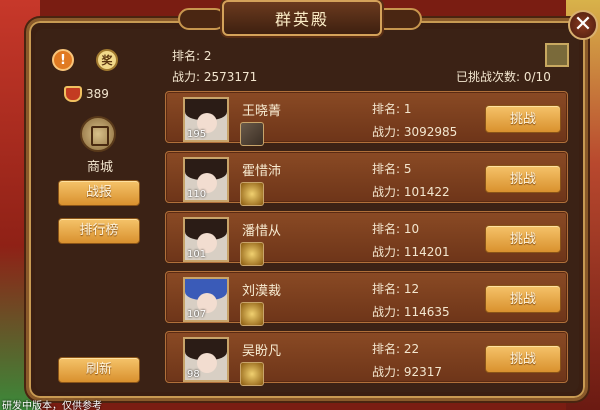  Describe the element at coordinates (407, 109) in the screenshot. I see `rank-value: 1` at that location.